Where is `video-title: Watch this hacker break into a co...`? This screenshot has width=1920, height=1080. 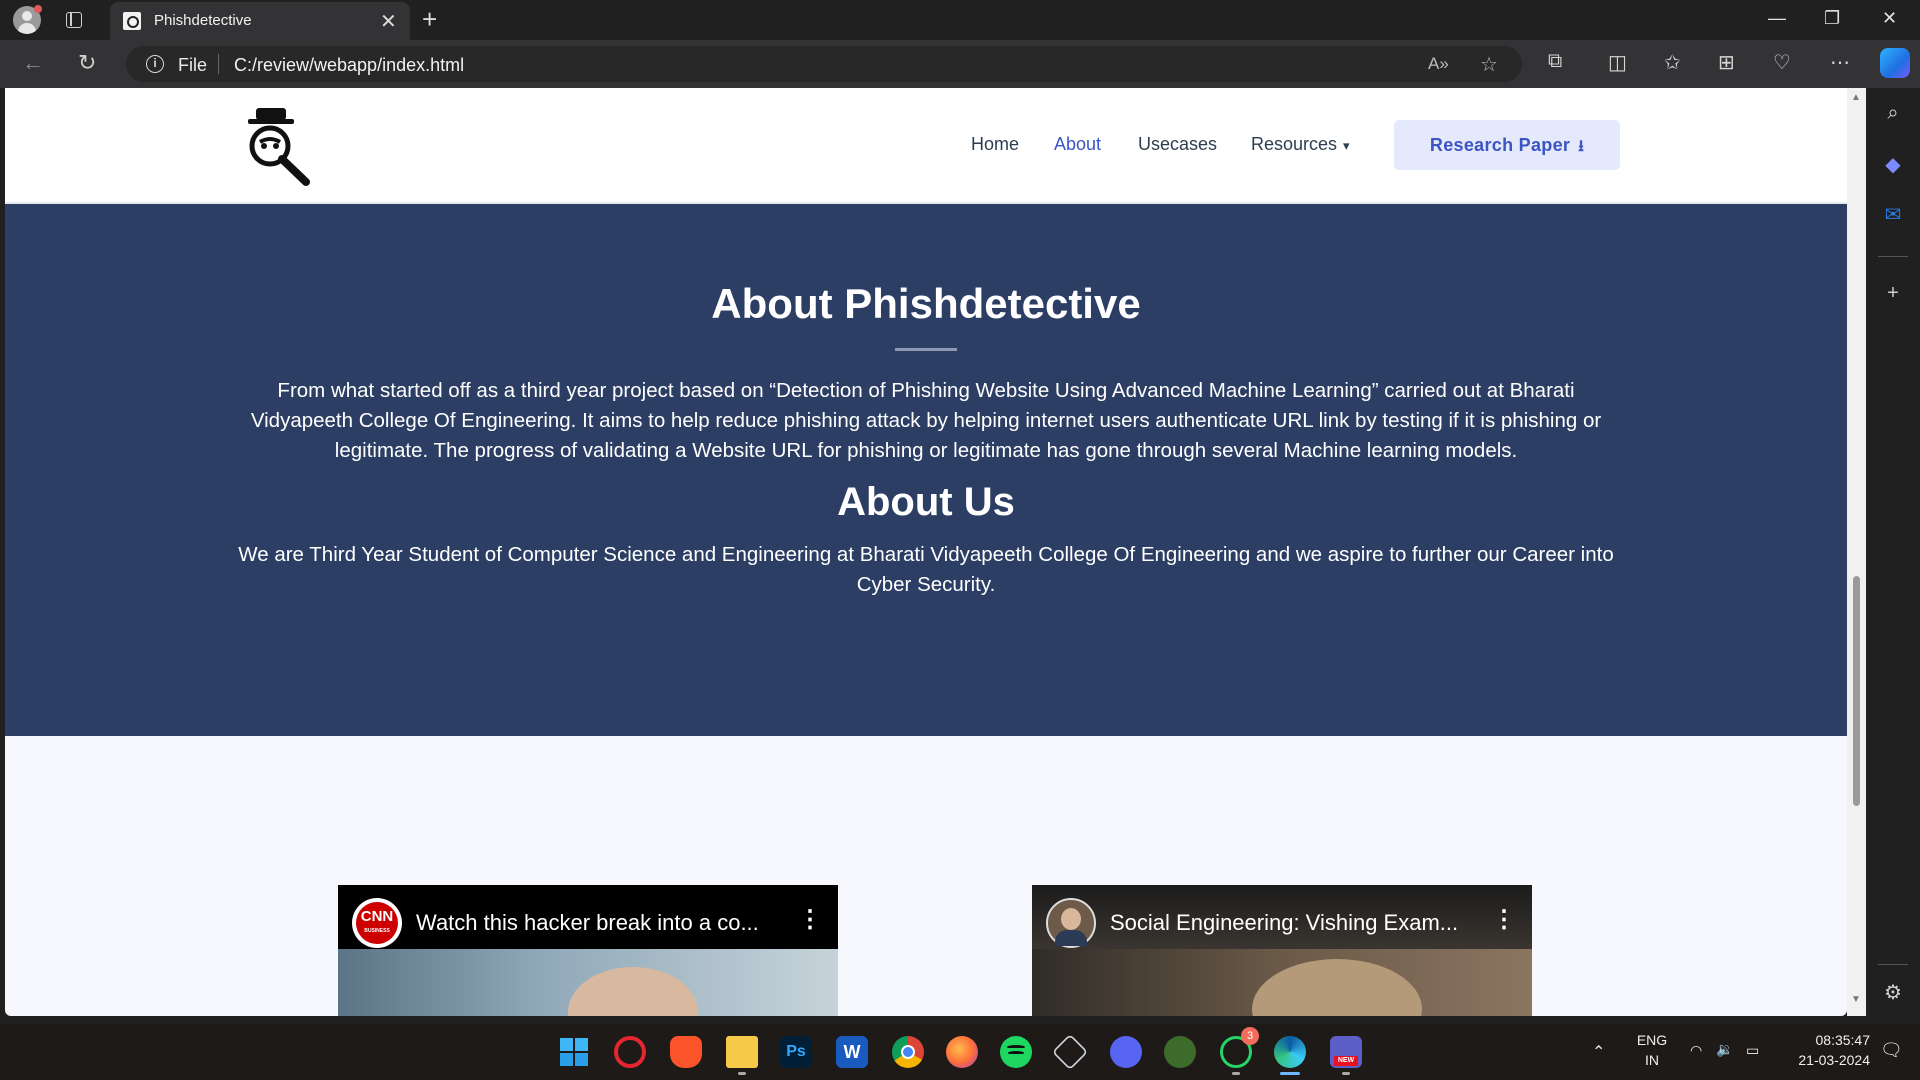
video-title: Watch this hacker break into a co... is located at coordinates (587, 923).